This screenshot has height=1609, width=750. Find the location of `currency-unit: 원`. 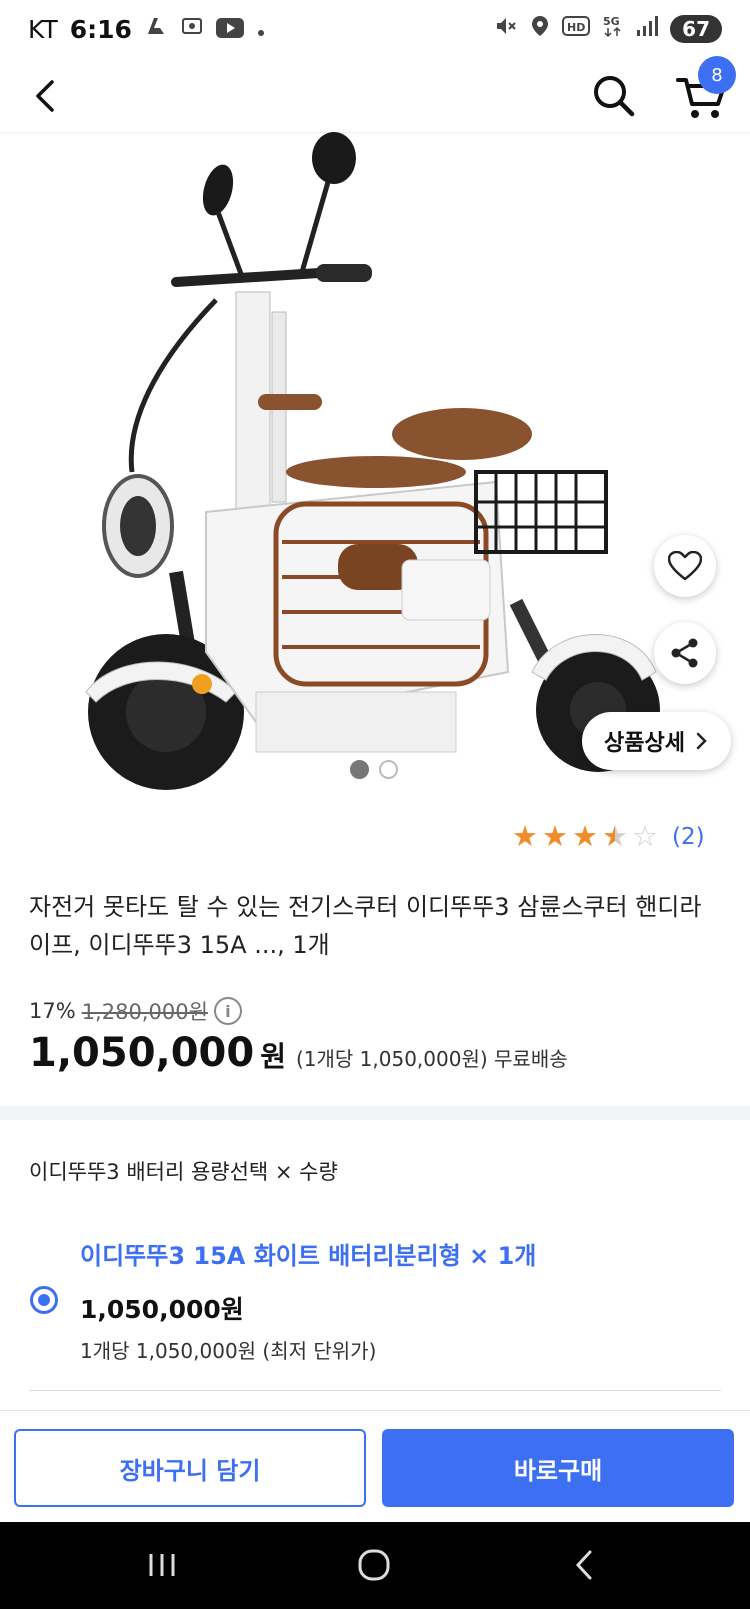

currency-unit: 원 is located at coordinates (273, 1056).